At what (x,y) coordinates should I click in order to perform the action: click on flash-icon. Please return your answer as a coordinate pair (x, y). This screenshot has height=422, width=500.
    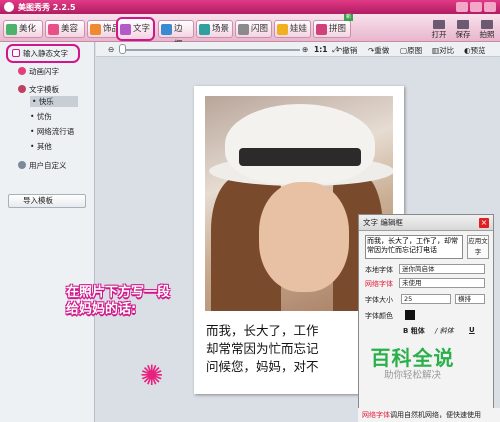
    Looking at the image, I should click on (243, 29).